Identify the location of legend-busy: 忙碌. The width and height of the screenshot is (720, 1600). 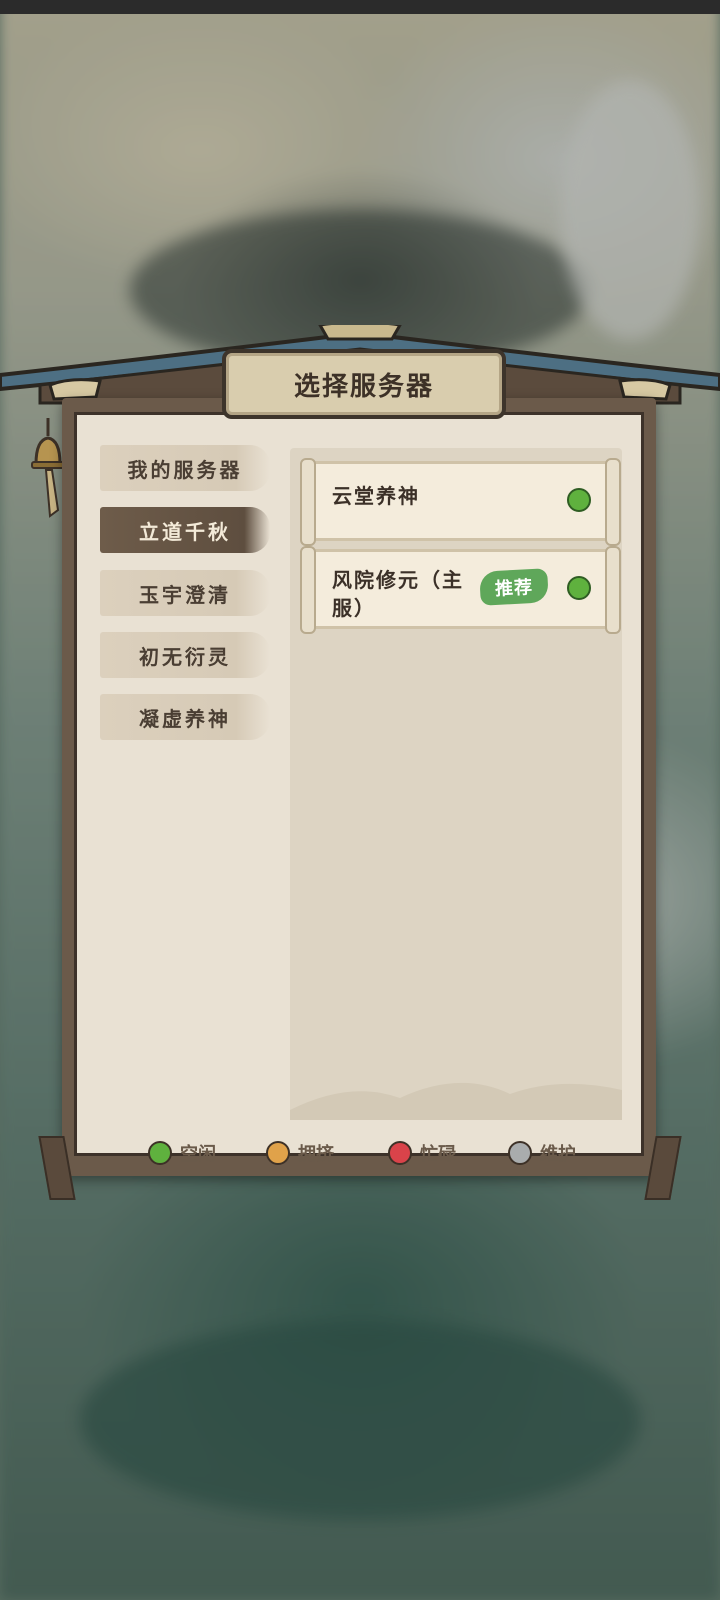
(422, 1153).